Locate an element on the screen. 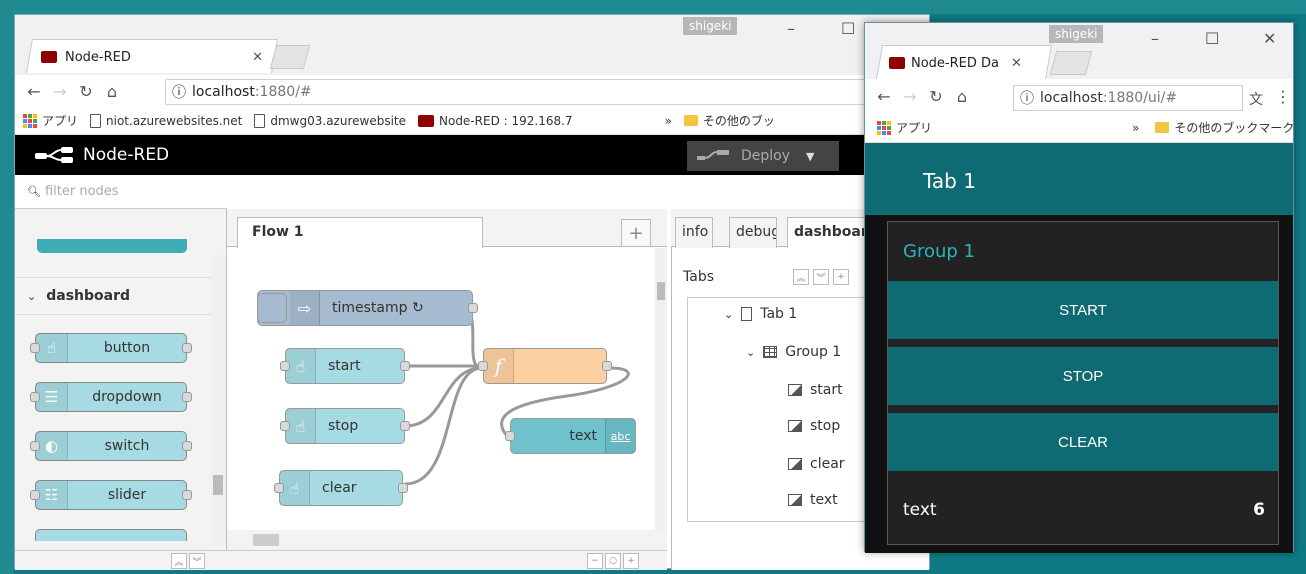 The image size is (1306, 574). close-window-icon: ✕ is located at coordinates (1269, 38).